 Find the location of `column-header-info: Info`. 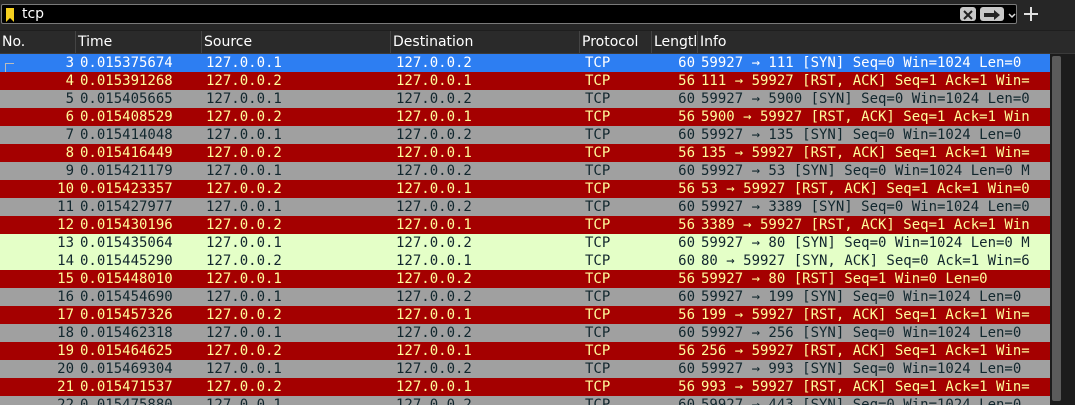

column-header-info: Info is located at coordinates (886, 42).